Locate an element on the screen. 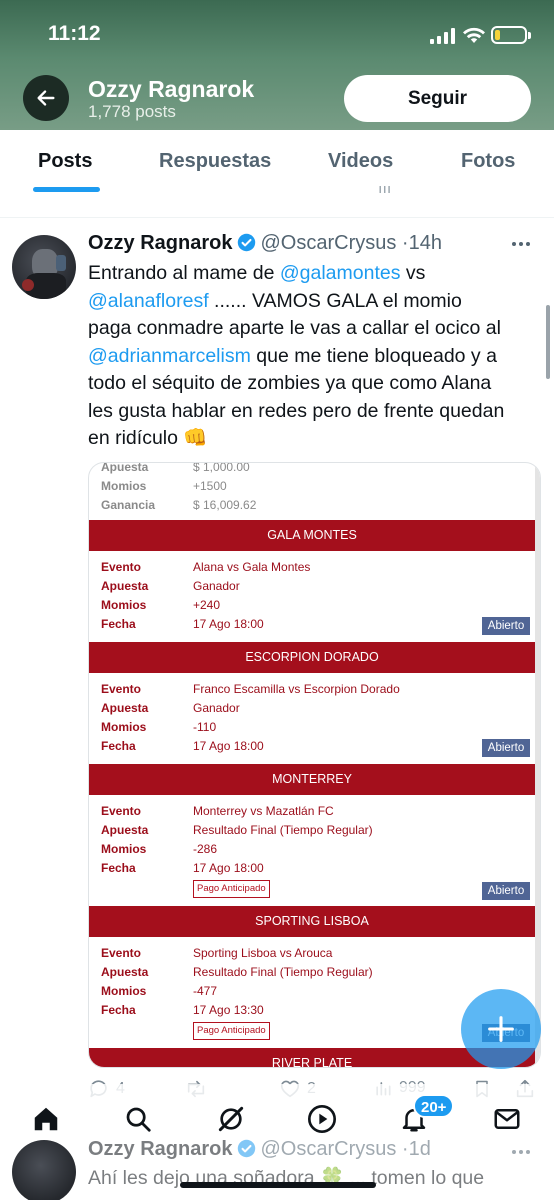 The image size is (554, 1200). mention-link-alanafloresf: @alanafloresf is located at coordinates (148, 301).